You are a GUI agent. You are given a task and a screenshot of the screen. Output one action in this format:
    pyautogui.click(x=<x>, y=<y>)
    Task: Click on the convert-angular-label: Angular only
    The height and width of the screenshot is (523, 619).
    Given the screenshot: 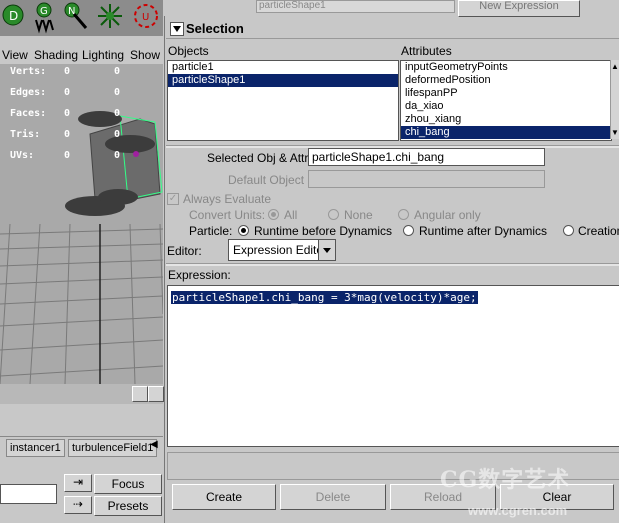 What is the action you would take?
    pyautogui.click(x=447, y=215)
    